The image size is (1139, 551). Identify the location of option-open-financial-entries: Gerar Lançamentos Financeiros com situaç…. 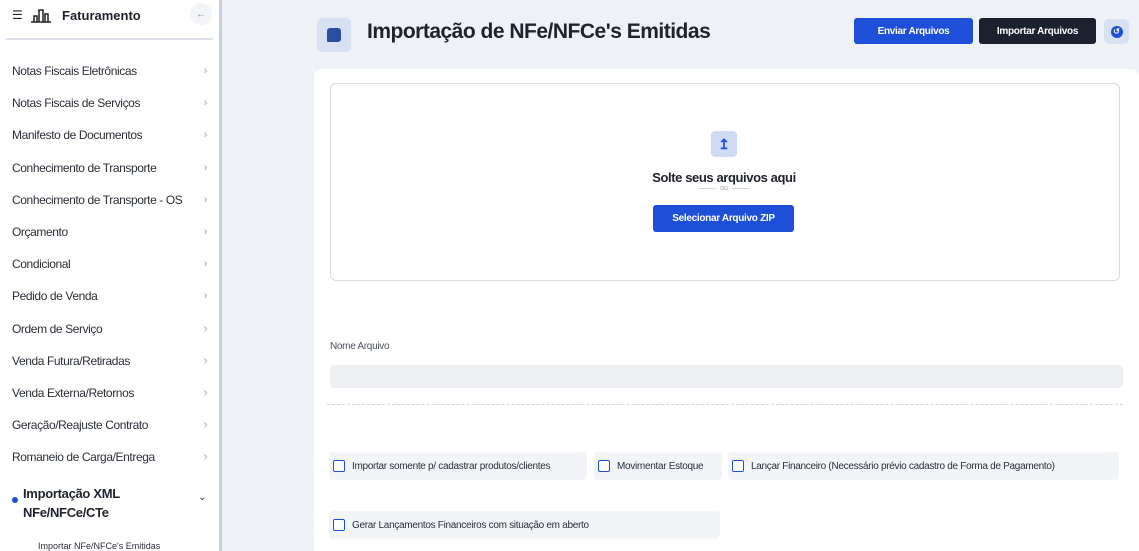
(524, 525).